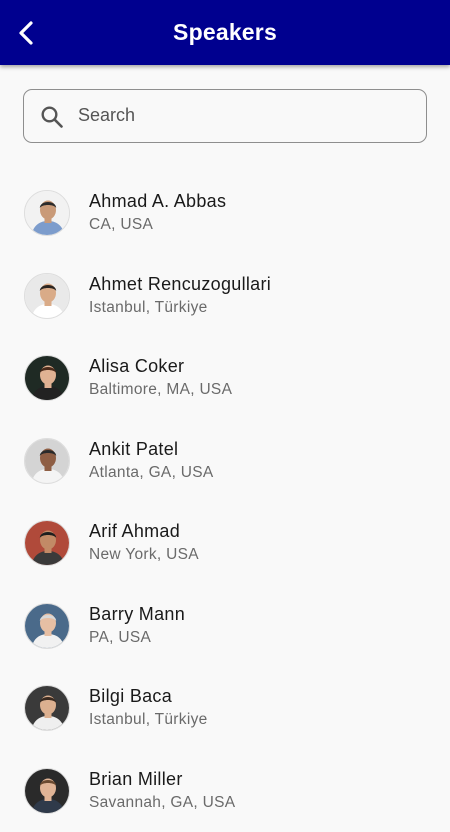 This screenshot has width=450, height=832. What do you see at coordinates (120, 638) in the screenshot?
I see `speaker-location: PA, USA` at bounding box center [120, 638].